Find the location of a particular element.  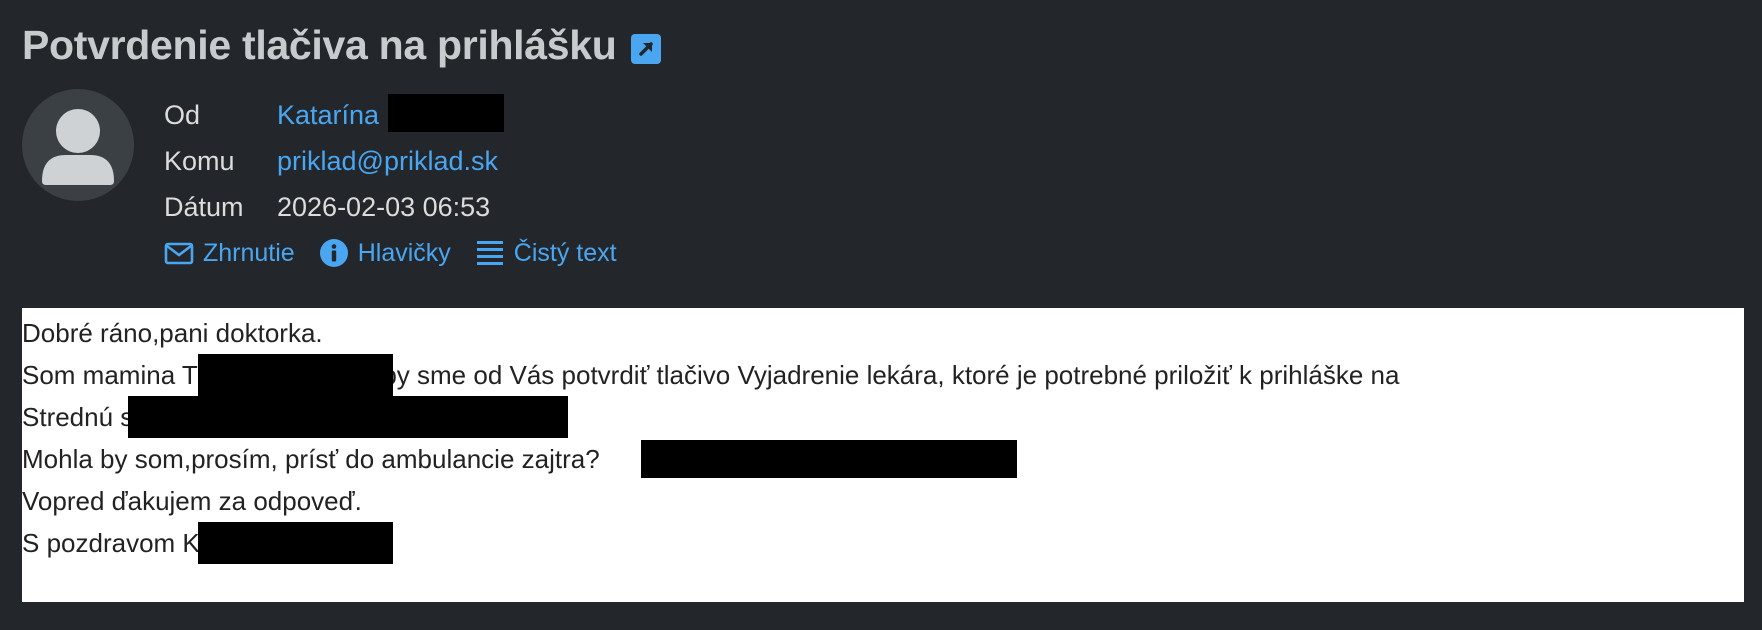

plain-text-label: Čistý text is located at coordinates (565, 253).